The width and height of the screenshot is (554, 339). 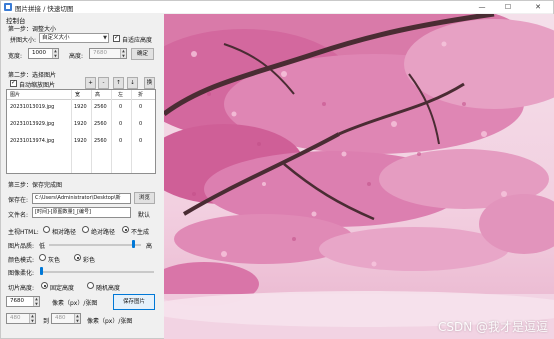 What do you see at coordinates (18, 215) in the screenshot?
I see `filename-label: 文件名:` at bounding box center [18, 215].